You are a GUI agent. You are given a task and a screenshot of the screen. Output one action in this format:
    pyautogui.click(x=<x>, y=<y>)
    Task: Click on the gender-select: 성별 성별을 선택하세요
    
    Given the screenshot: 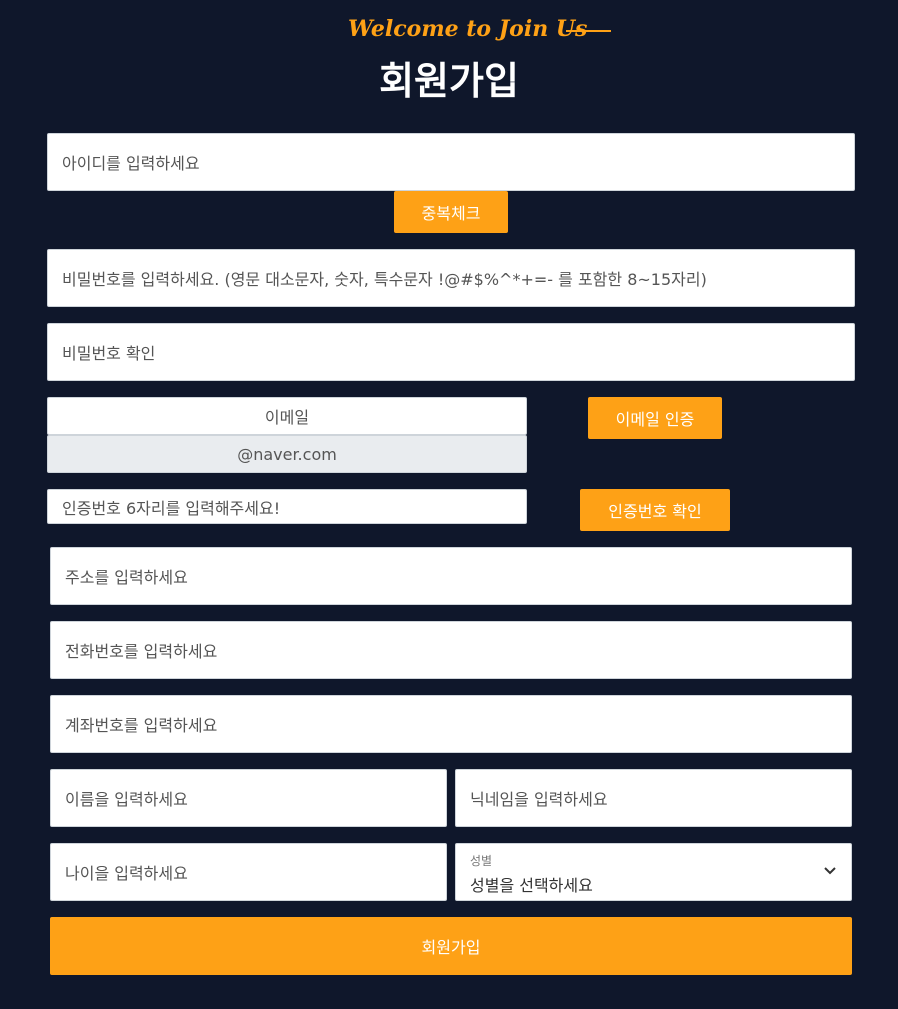 What is the action you would take?
    pyautogui.click(x=653, y=872)
    